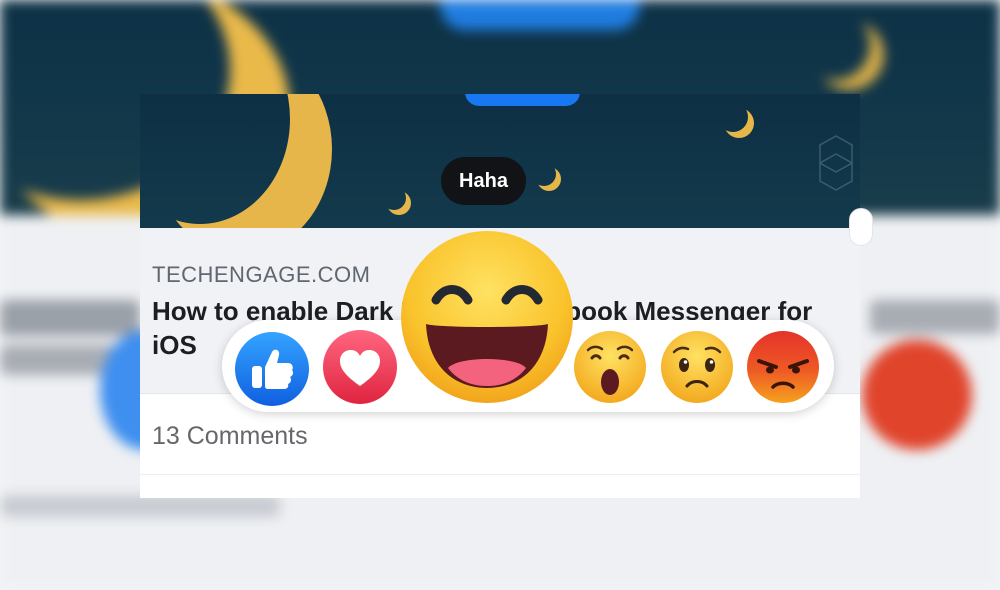 Image resolution: width=1000 pixels, height=590 pixels. What do you see at coordinates (483, 181) in the screenshot?
I see `reaction-tooltip: Haha` at bounding box center [483, 181].